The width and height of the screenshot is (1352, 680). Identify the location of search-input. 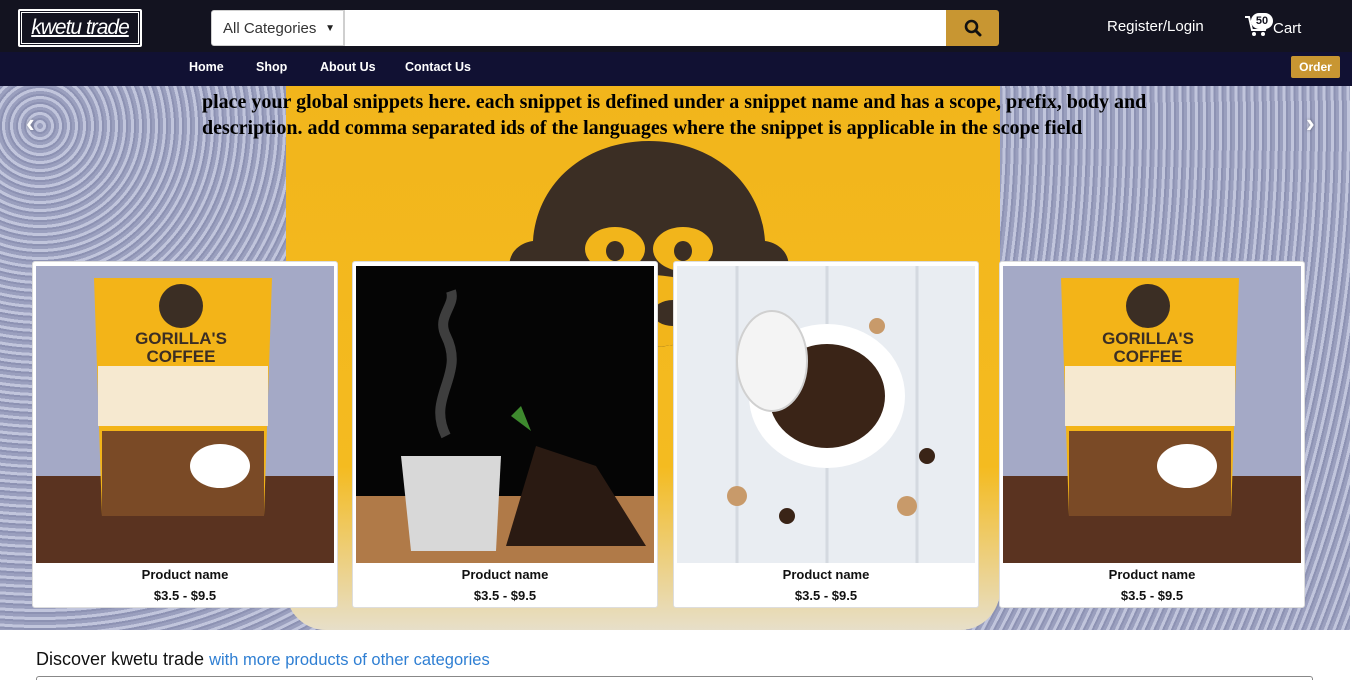
(645, 28).